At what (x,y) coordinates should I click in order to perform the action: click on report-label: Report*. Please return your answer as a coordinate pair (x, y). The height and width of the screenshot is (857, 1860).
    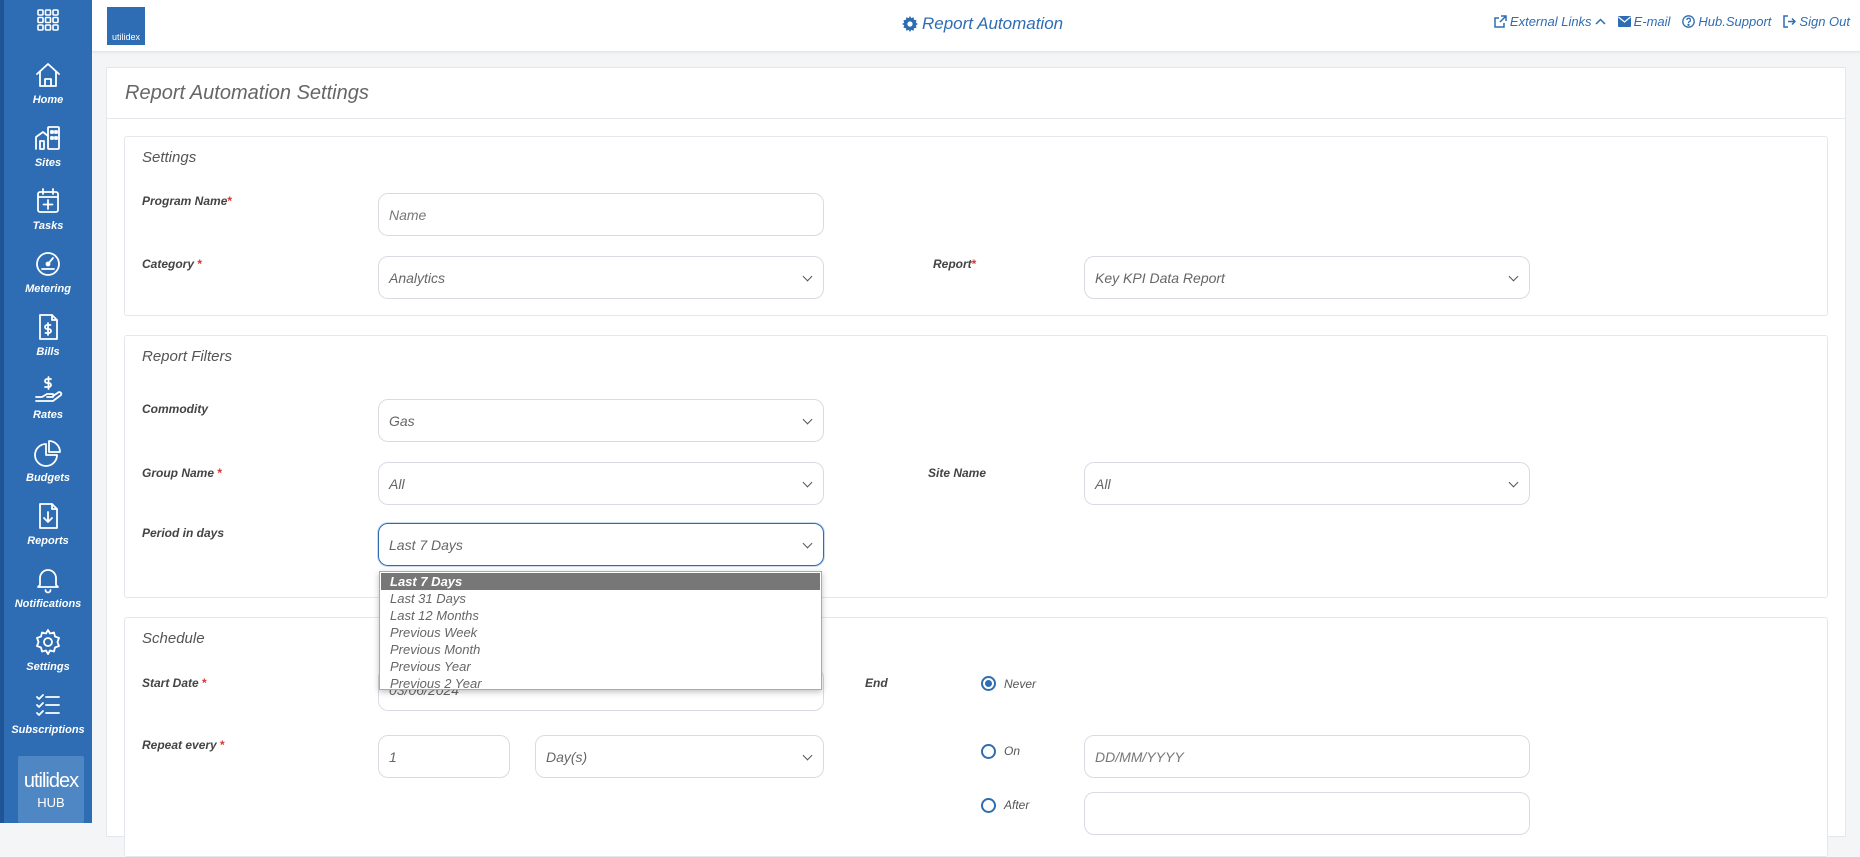
    Looking at the image, I should click on (955, 264).